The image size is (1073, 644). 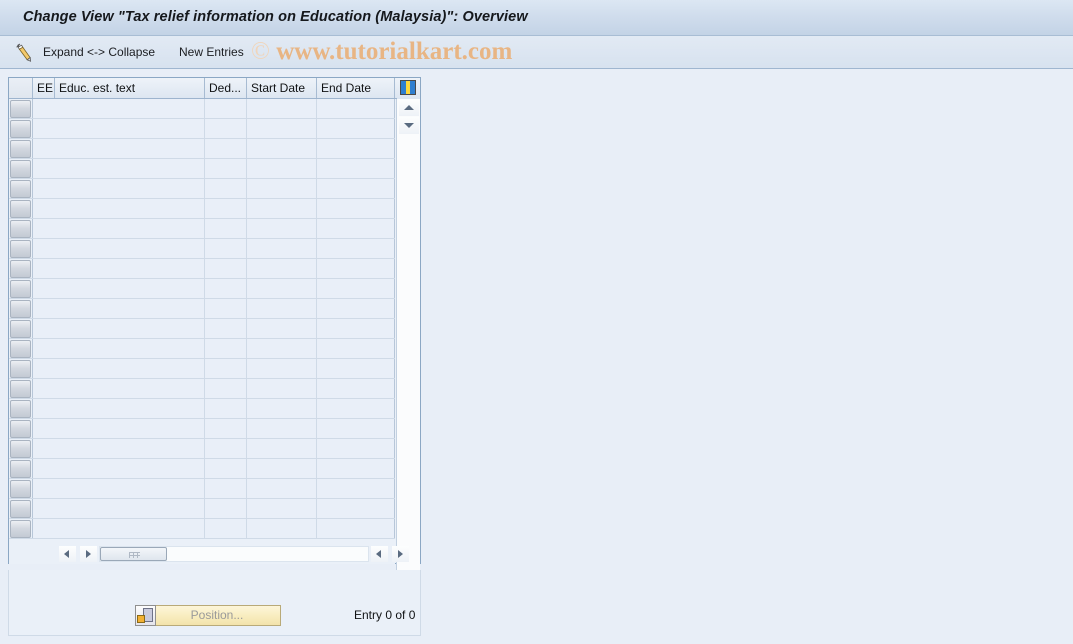 What do you see at coordinates (67, 554) in the screenshot?
I see `arrow-left-icon` at bounding box center [67, 554].